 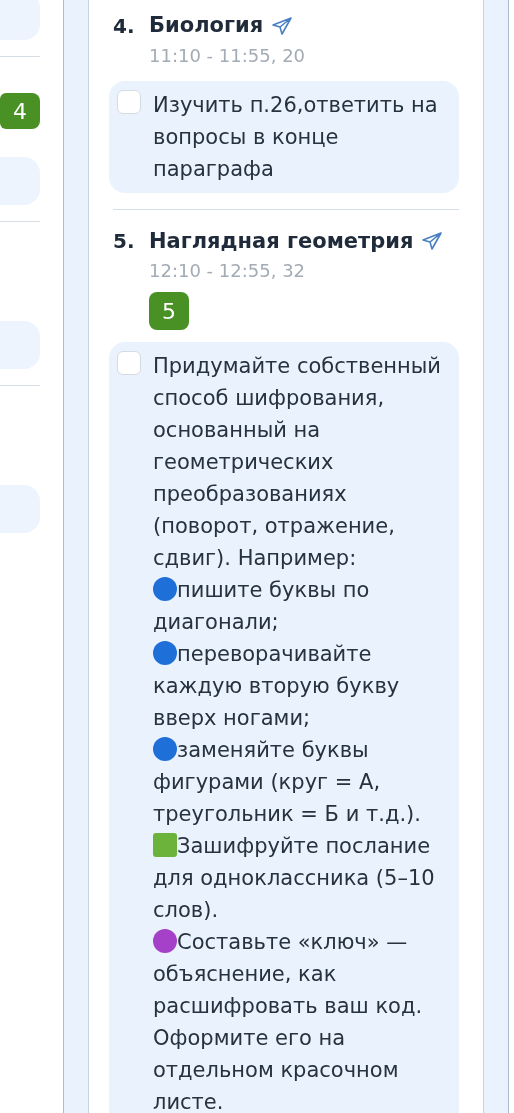 What do you see at coordinates (227, 55) in the screenshot?
I see `lesson-time: 11:10 - 11:55, 20` at bounding box center [227, 55].